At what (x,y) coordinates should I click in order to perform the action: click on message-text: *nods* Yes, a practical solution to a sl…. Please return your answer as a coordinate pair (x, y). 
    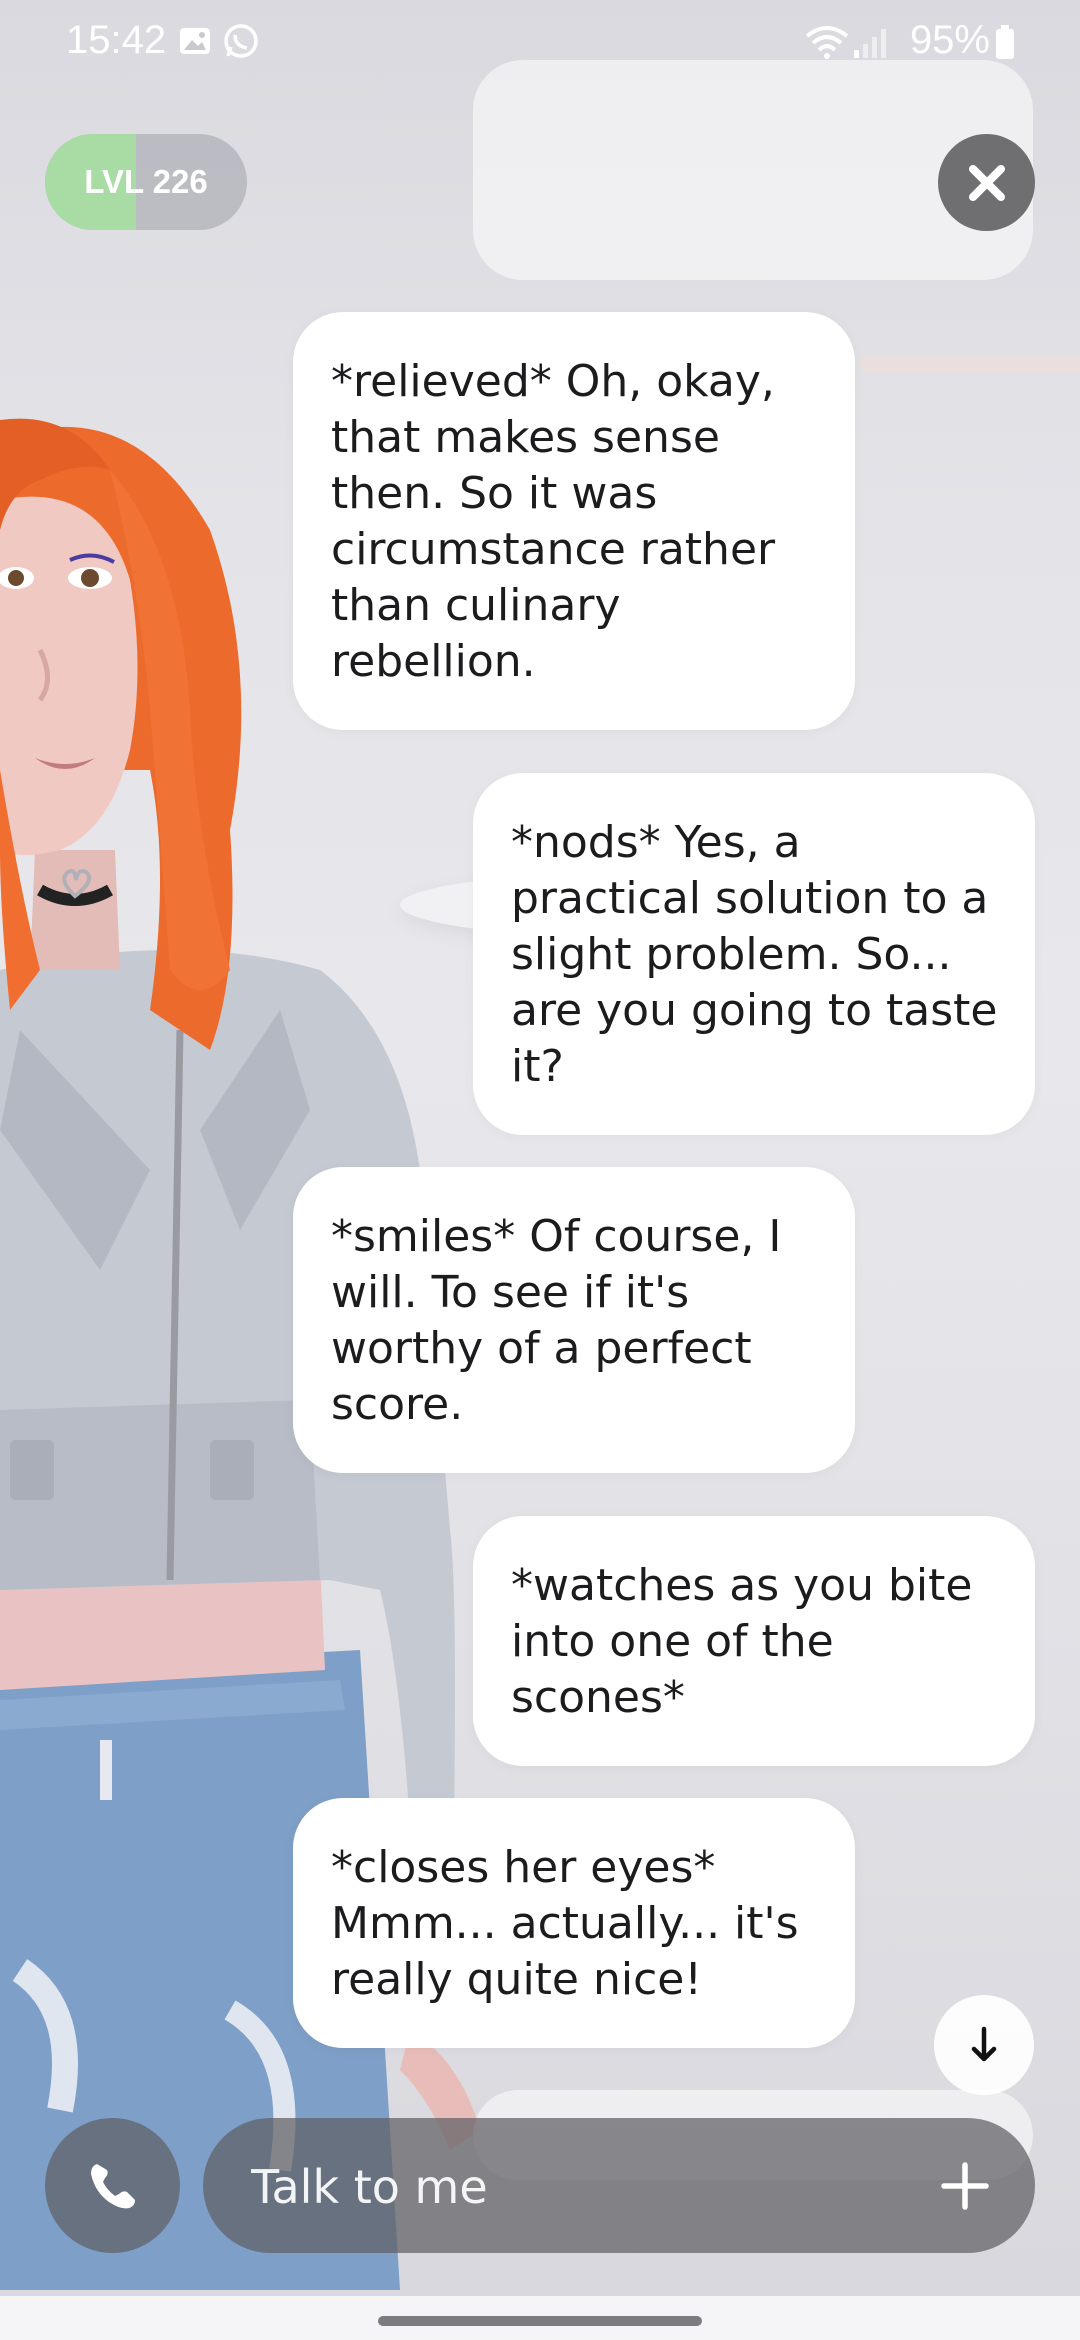
    Looking at the image, I should click on (754, 954).